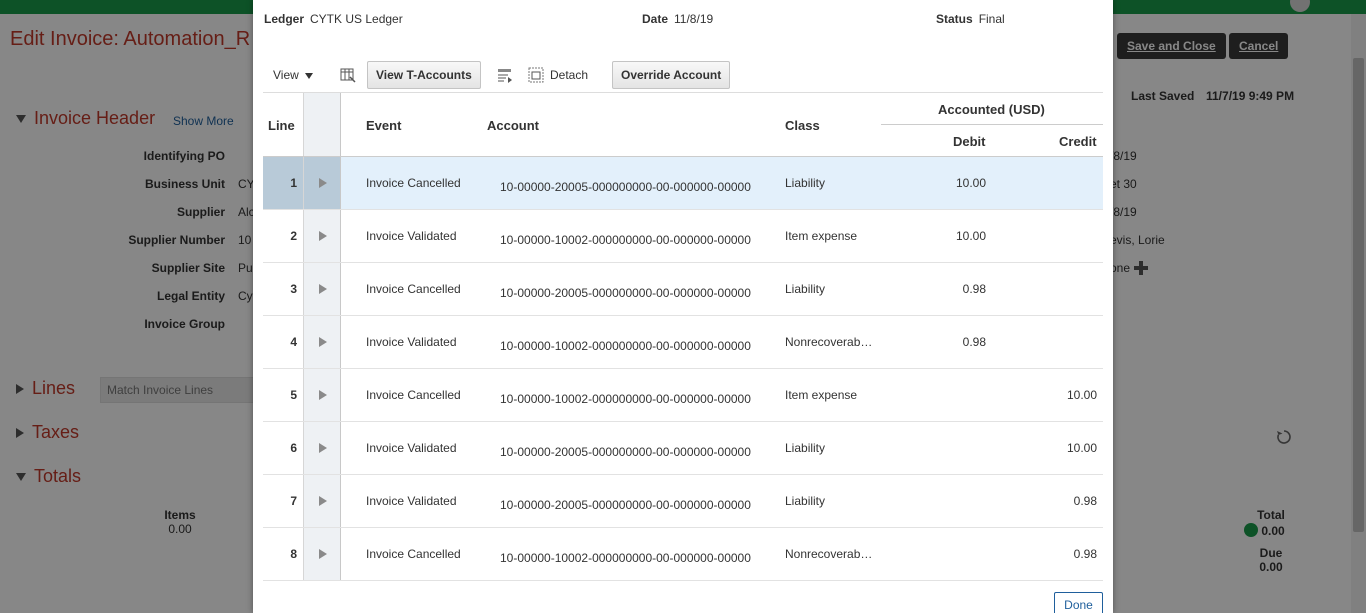 The image size is (1366, 613). Describe the element at coordinates (992, 124) in the screenshot. I see `header-divider` at that location.